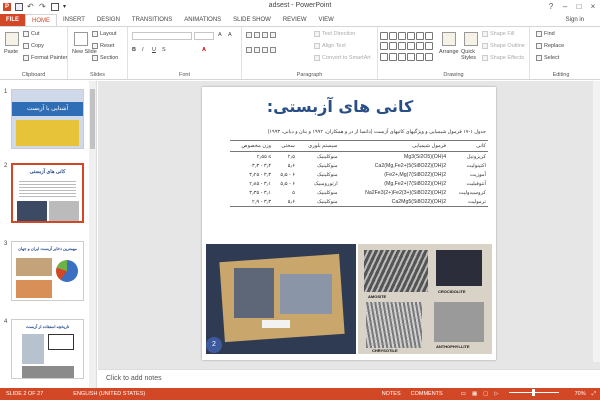 This screenshot has height=400, width=600. I want to click on font-color-button: A, so click(204, 50).